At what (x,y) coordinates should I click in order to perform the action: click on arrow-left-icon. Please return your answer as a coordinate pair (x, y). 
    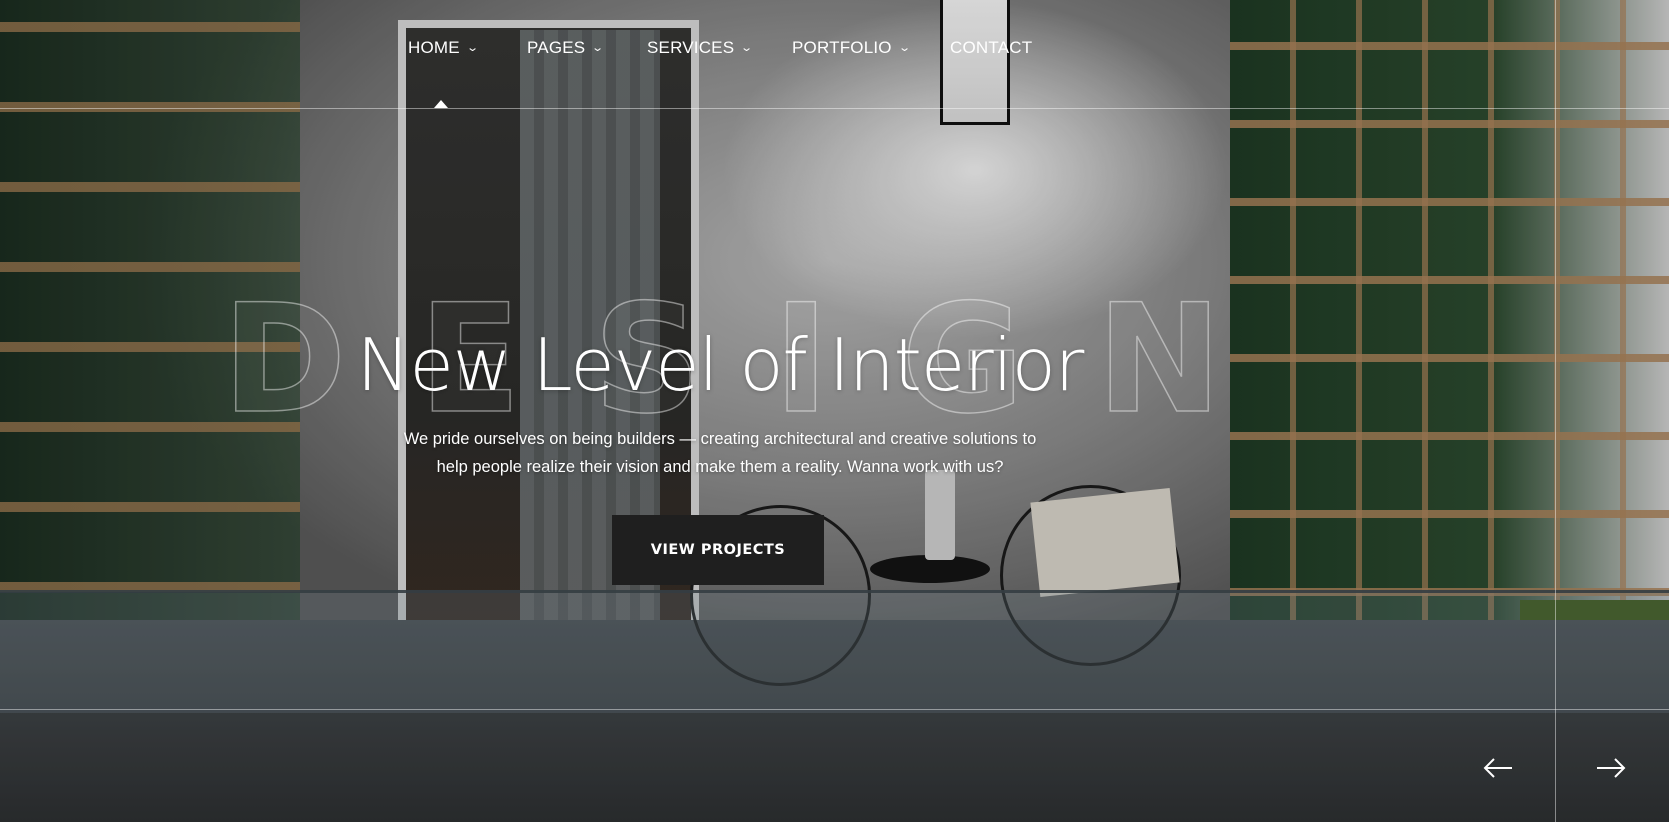
    Looking at the image, I should click on (1497, 768).